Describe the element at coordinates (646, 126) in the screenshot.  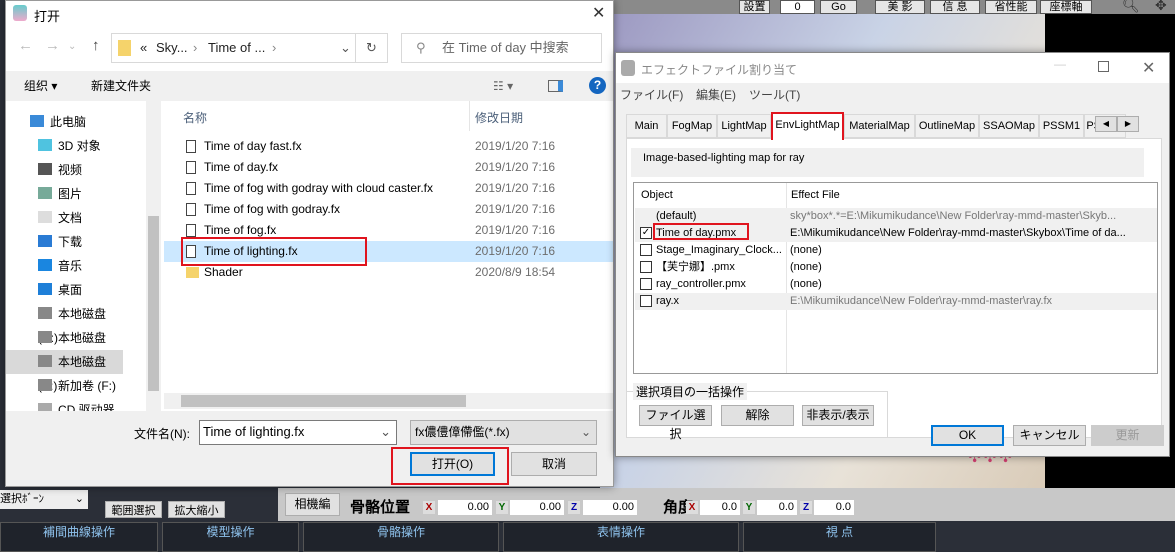
I see `tab-main: Main` at that location.